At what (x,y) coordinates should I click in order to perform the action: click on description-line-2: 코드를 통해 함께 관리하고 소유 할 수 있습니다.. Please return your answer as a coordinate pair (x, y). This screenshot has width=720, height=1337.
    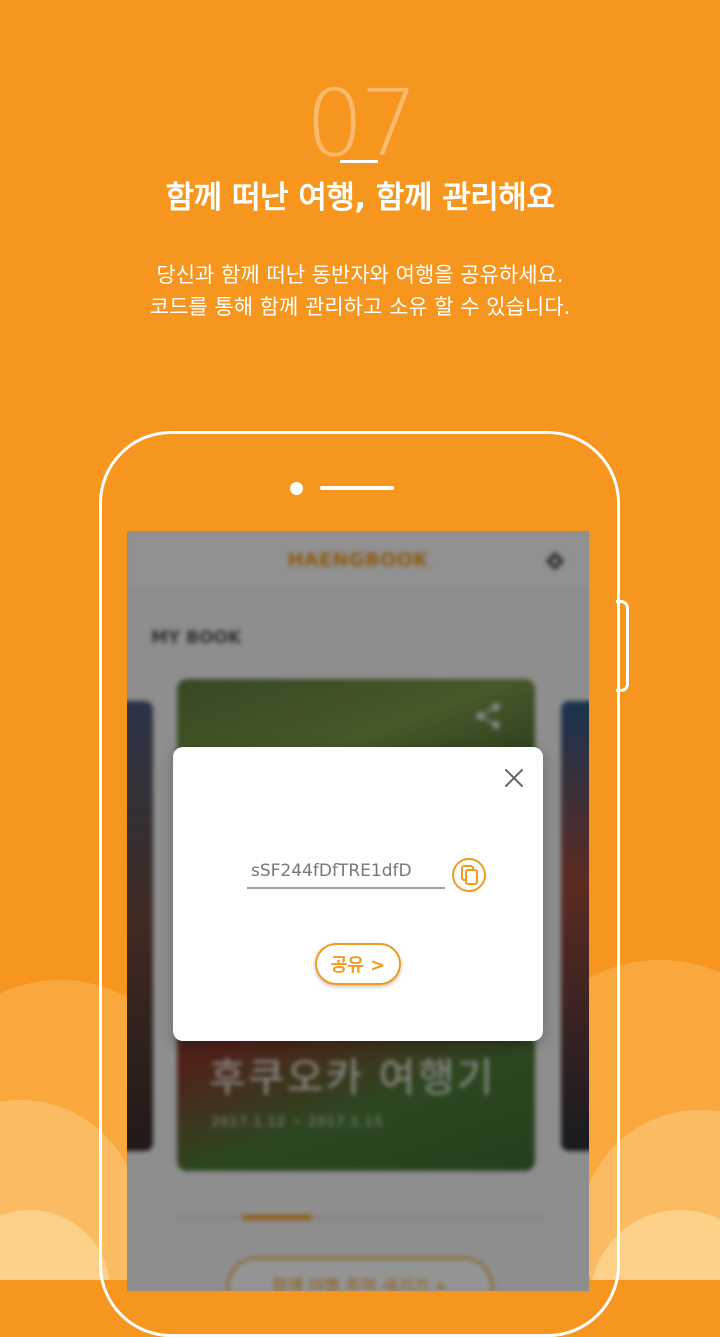
    Looking at the image, I should click on (360, 307).